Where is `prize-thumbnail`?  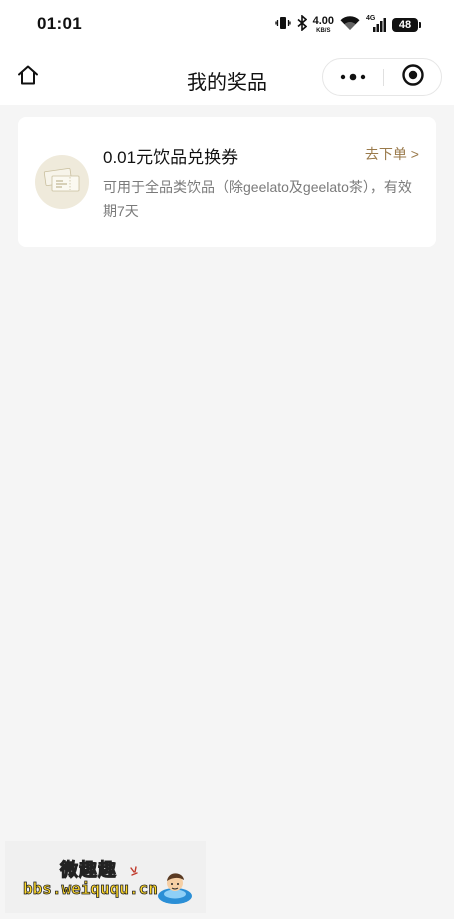
prize-thumbnail is located at coordinates (62, 182).